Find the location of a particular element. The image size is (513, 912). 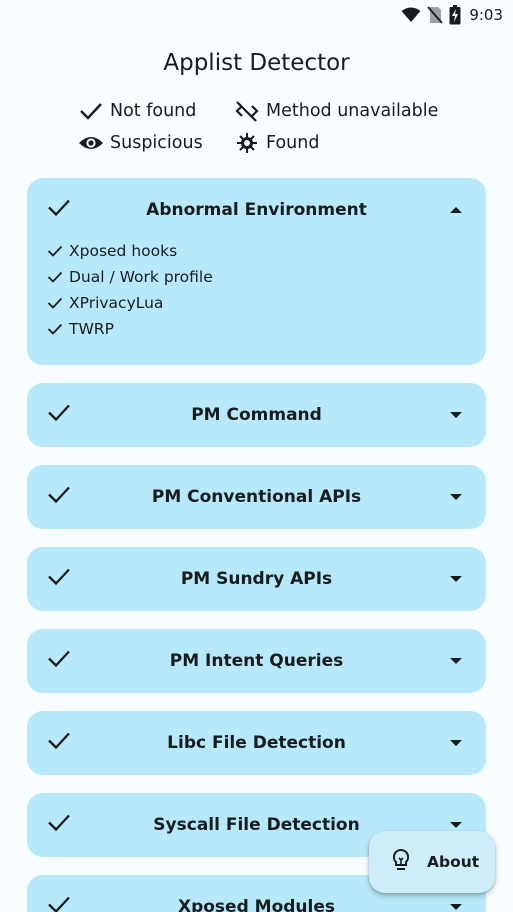

card-header: PM Intent Queries is located at coordinates (256, 661).